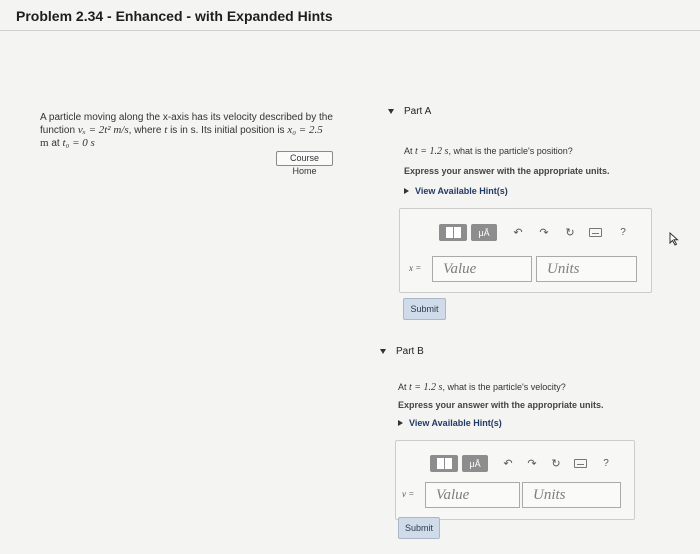 The height and width of the screenshot is (554, 700). I want to click on part-b-submit-button: Submit, so click(419, 528).